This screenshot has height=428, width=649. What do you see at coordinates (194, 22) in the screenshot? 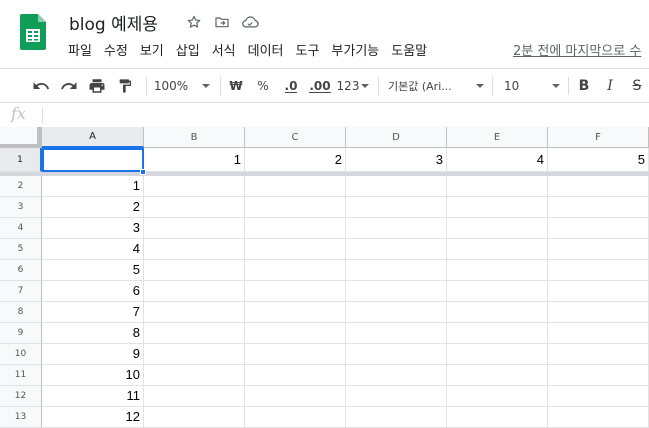
I see `star-icon` at bounding box center [194, 22].